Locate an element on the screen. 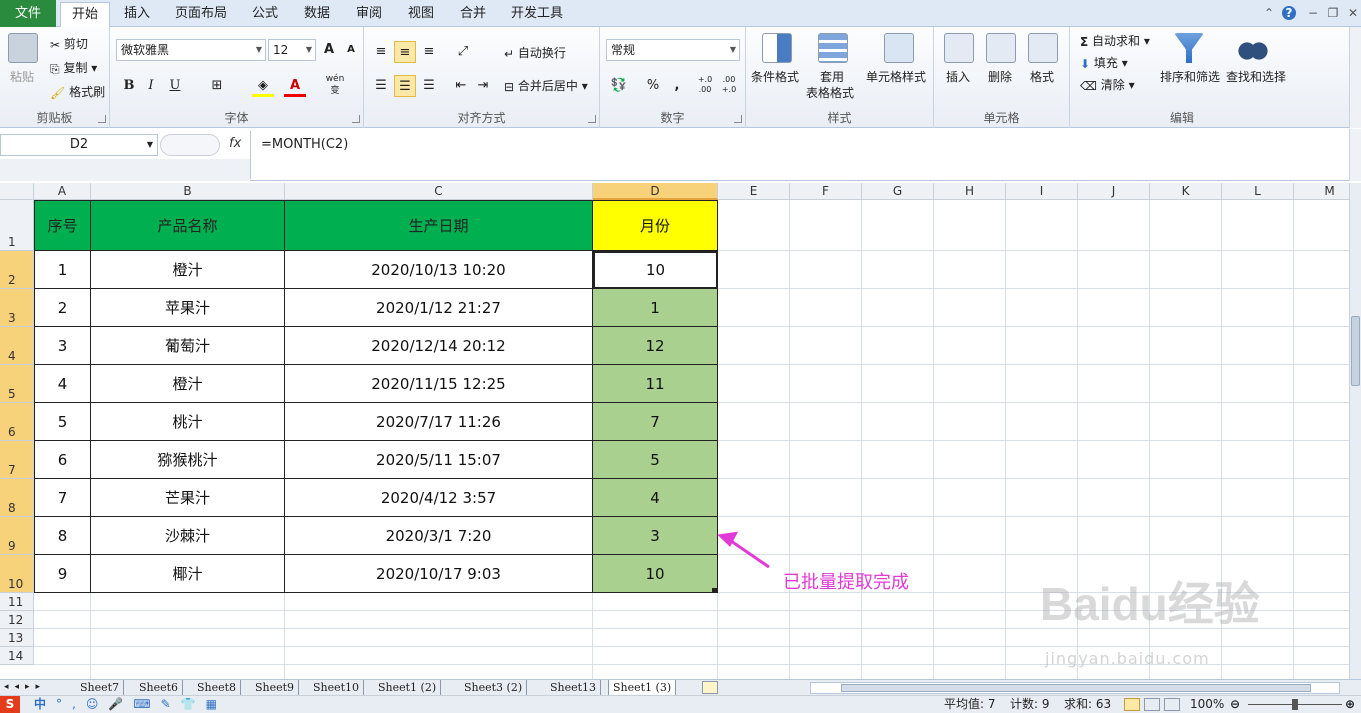  tab-developer: 开发工具 is located at coordinates (537, 14).